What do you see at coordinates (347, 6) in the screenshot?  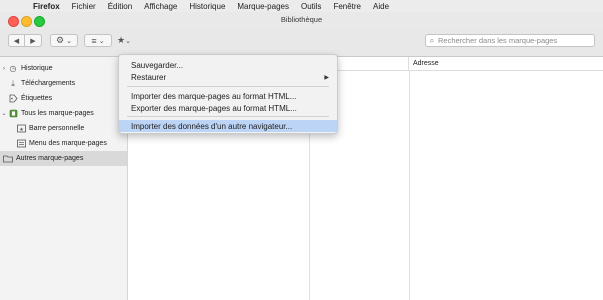 I see `menu-fenetre: Fenêtre` at bounding box center [347, 6].